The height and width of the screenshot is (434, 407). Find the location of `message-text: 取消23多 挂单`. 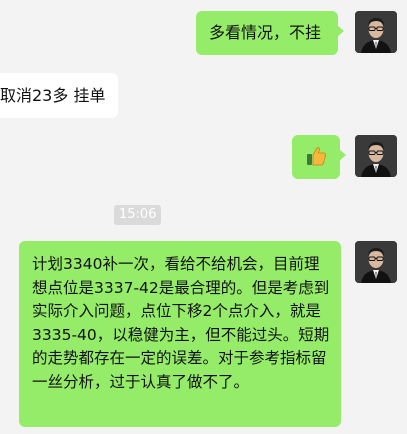

message-text: 取消23多 挂单 is located at coordinates (53, 95).